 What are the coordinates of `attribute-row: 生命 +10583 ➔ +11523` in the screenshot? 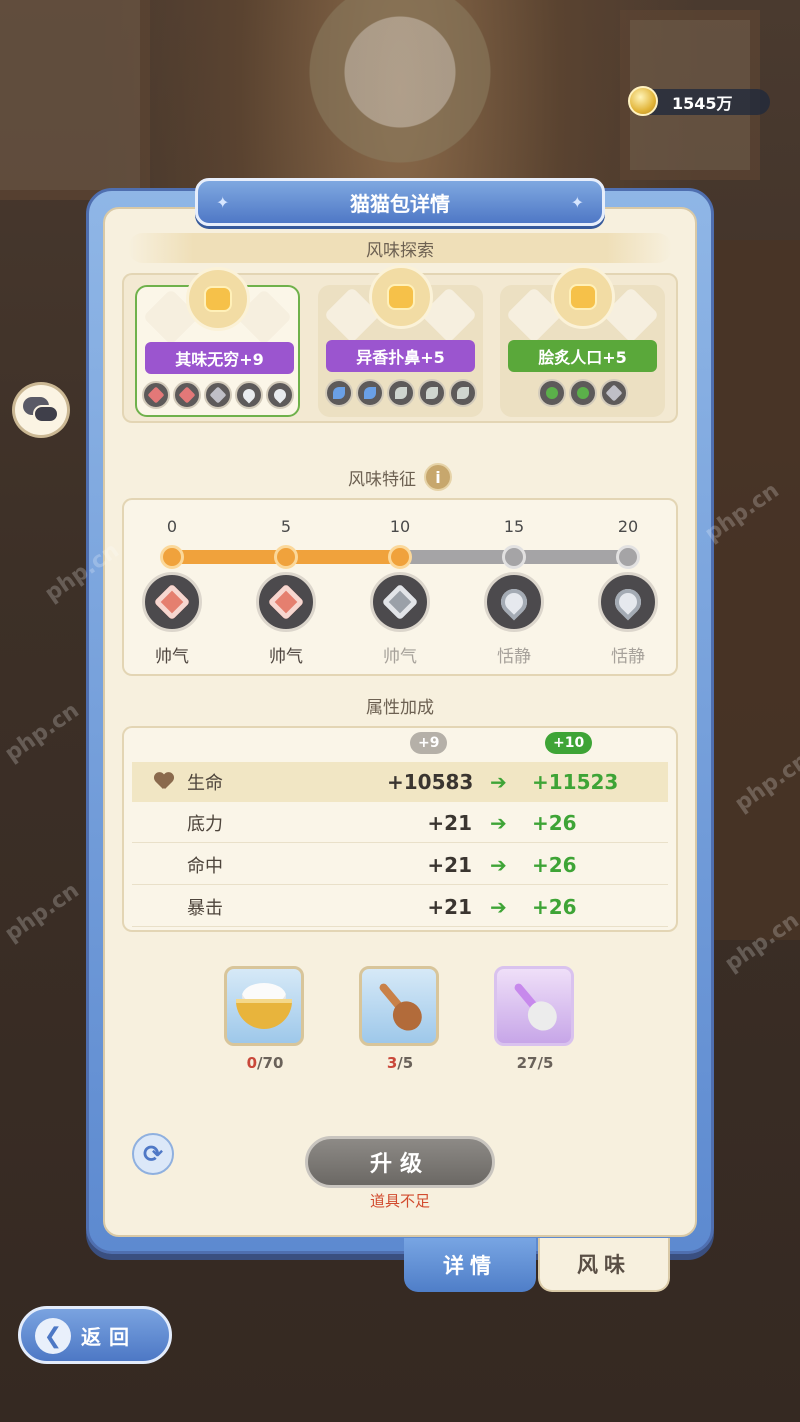 It's located at (400, 782).